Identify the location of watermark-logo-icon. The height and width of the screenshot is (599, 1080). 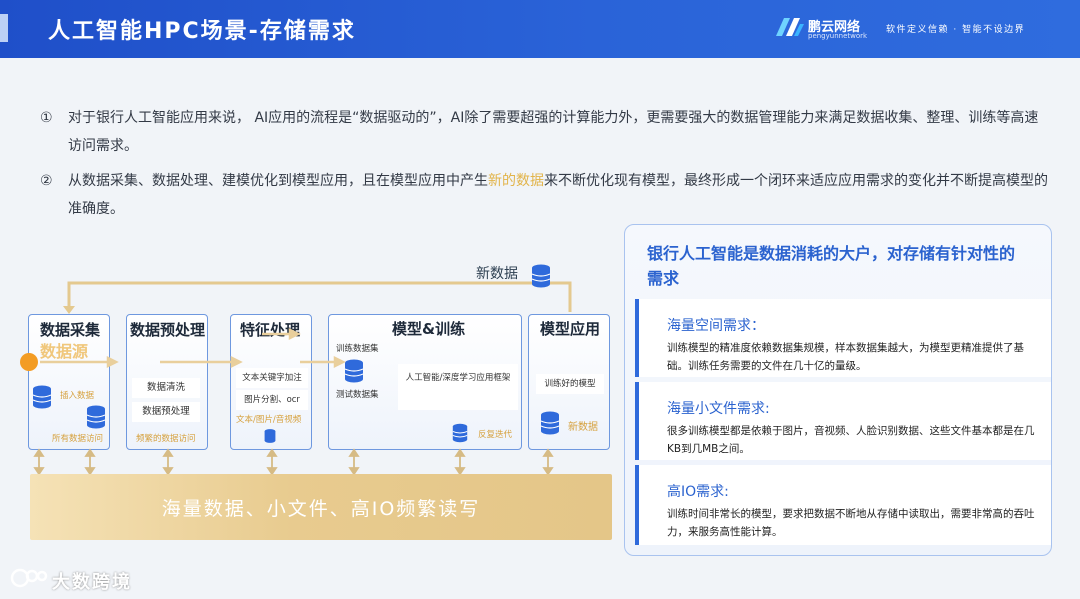
(29, 578).